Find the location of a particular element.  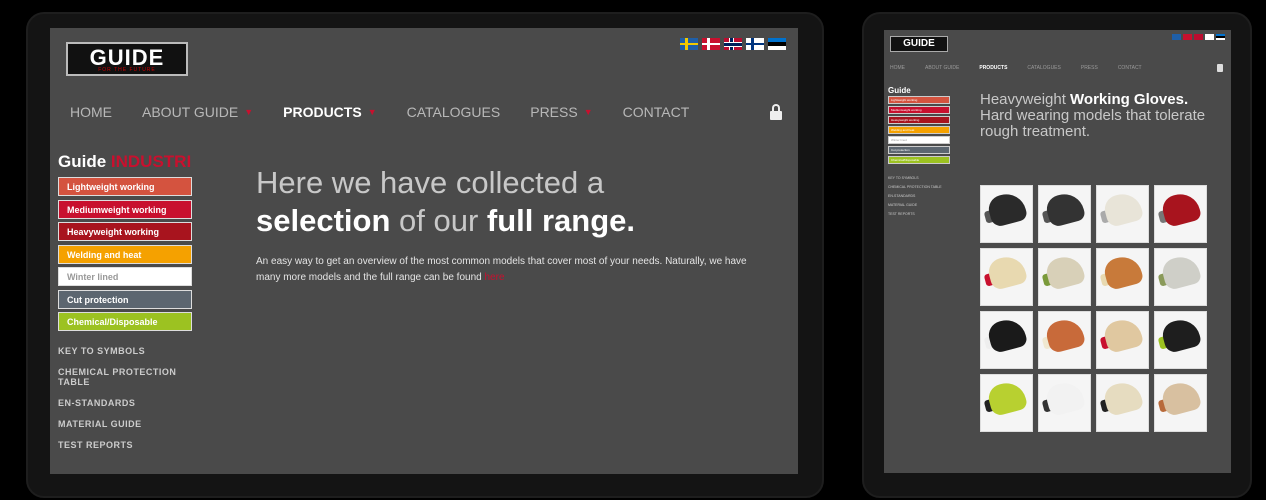

hero-line2: selection of our full range. is located at coordinates (446, 220).